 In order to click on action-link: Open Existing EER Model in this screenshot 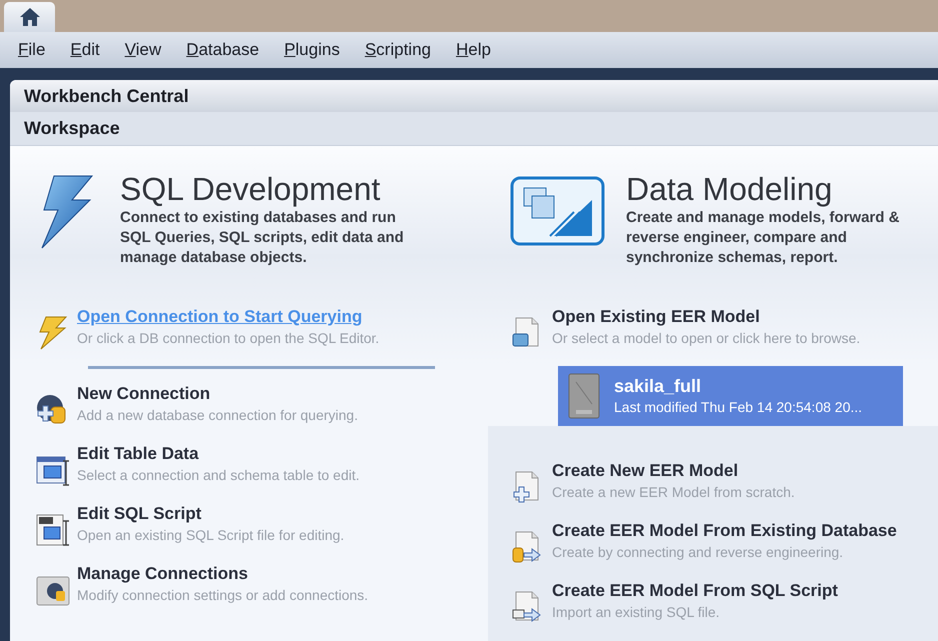, I will do `click(706, 317)`.